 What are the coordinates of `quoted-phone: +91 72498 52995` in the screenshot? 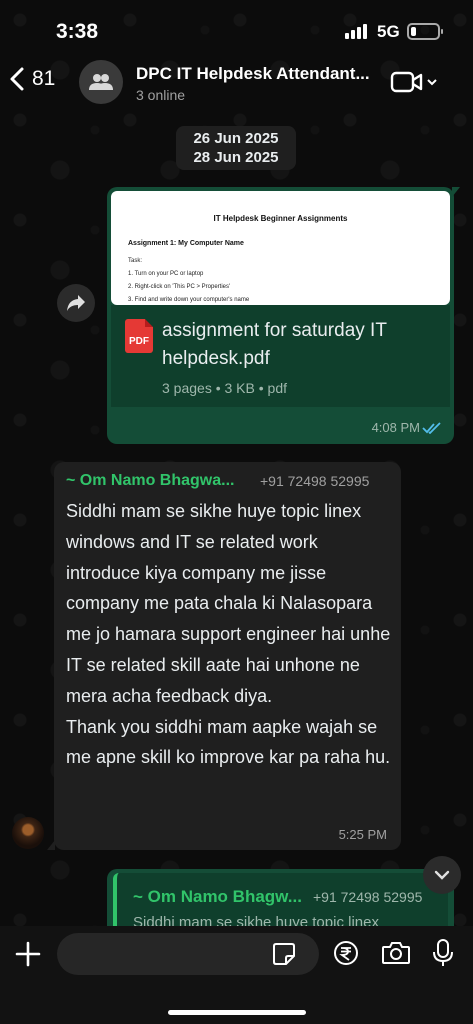 It's located at (368, 897).